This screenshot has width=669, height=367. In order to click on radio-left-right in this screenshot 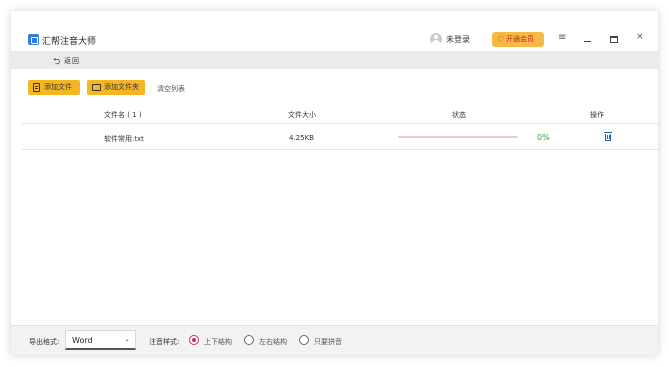, I will do `click(249, 340)`.